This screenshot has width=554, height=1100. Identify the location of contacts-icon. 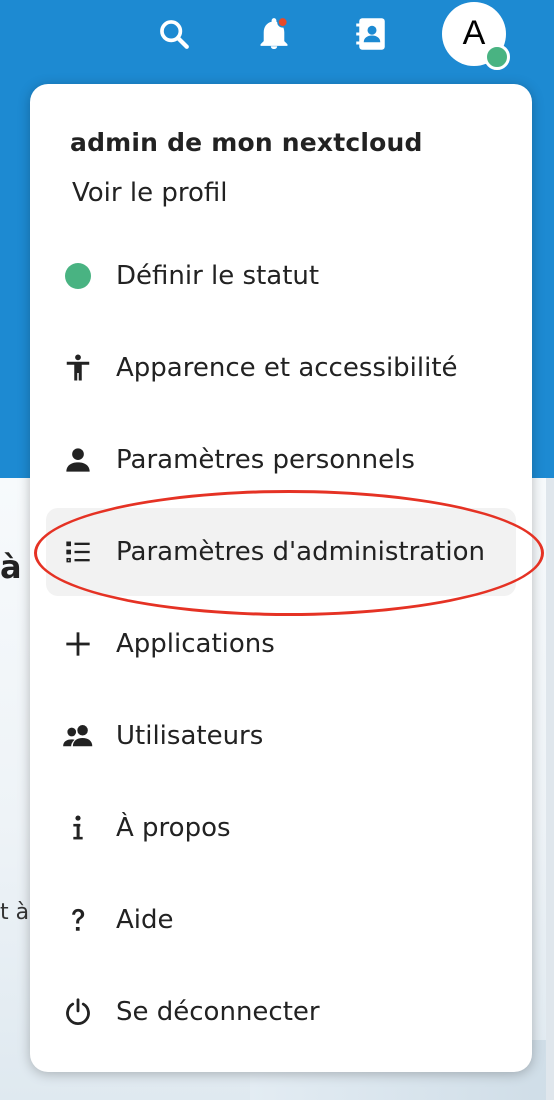
(372, 34).